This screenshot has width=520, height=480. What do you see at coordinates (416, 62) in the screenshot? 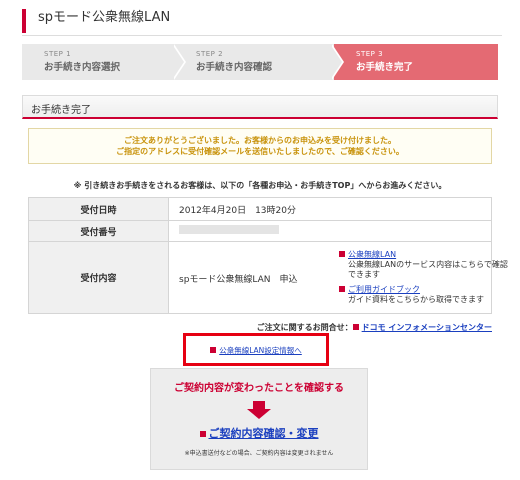
I see `step-3-active: STEP 3 お手続き完了` at bounding box center [416, 62].